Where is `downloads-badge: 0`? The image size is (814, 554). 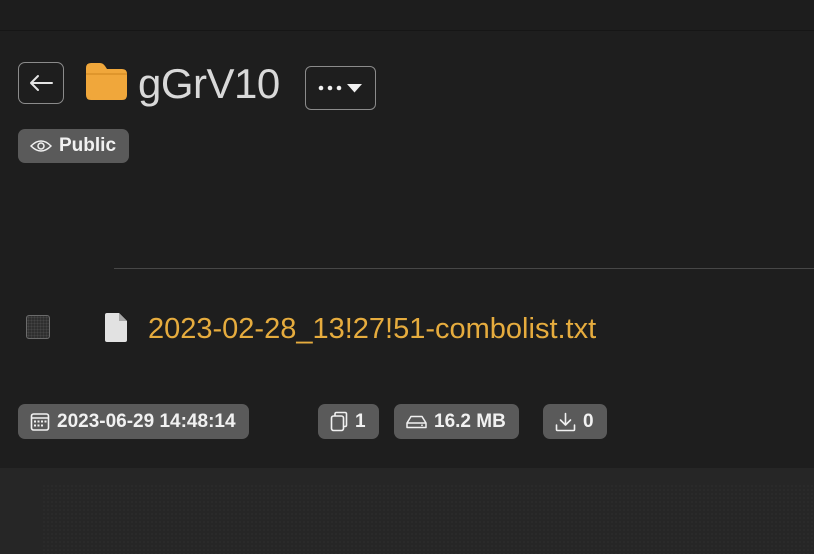 downloads-badge: 0 is located at coordinates (575, 421).